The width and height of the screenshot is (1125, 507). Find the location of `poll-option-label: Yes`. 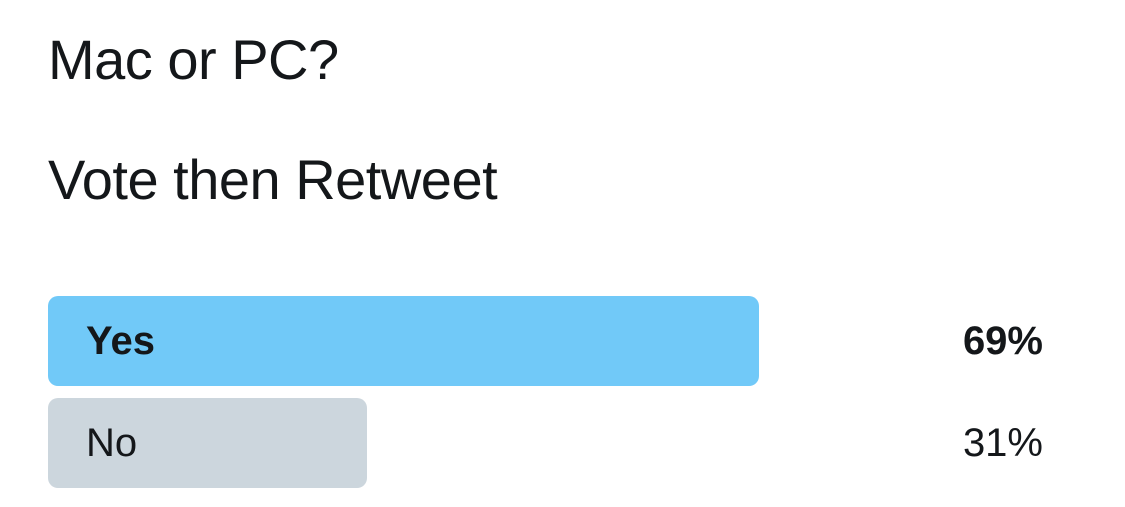

poll-option-label: Yes is located at coordinates (120, 341).